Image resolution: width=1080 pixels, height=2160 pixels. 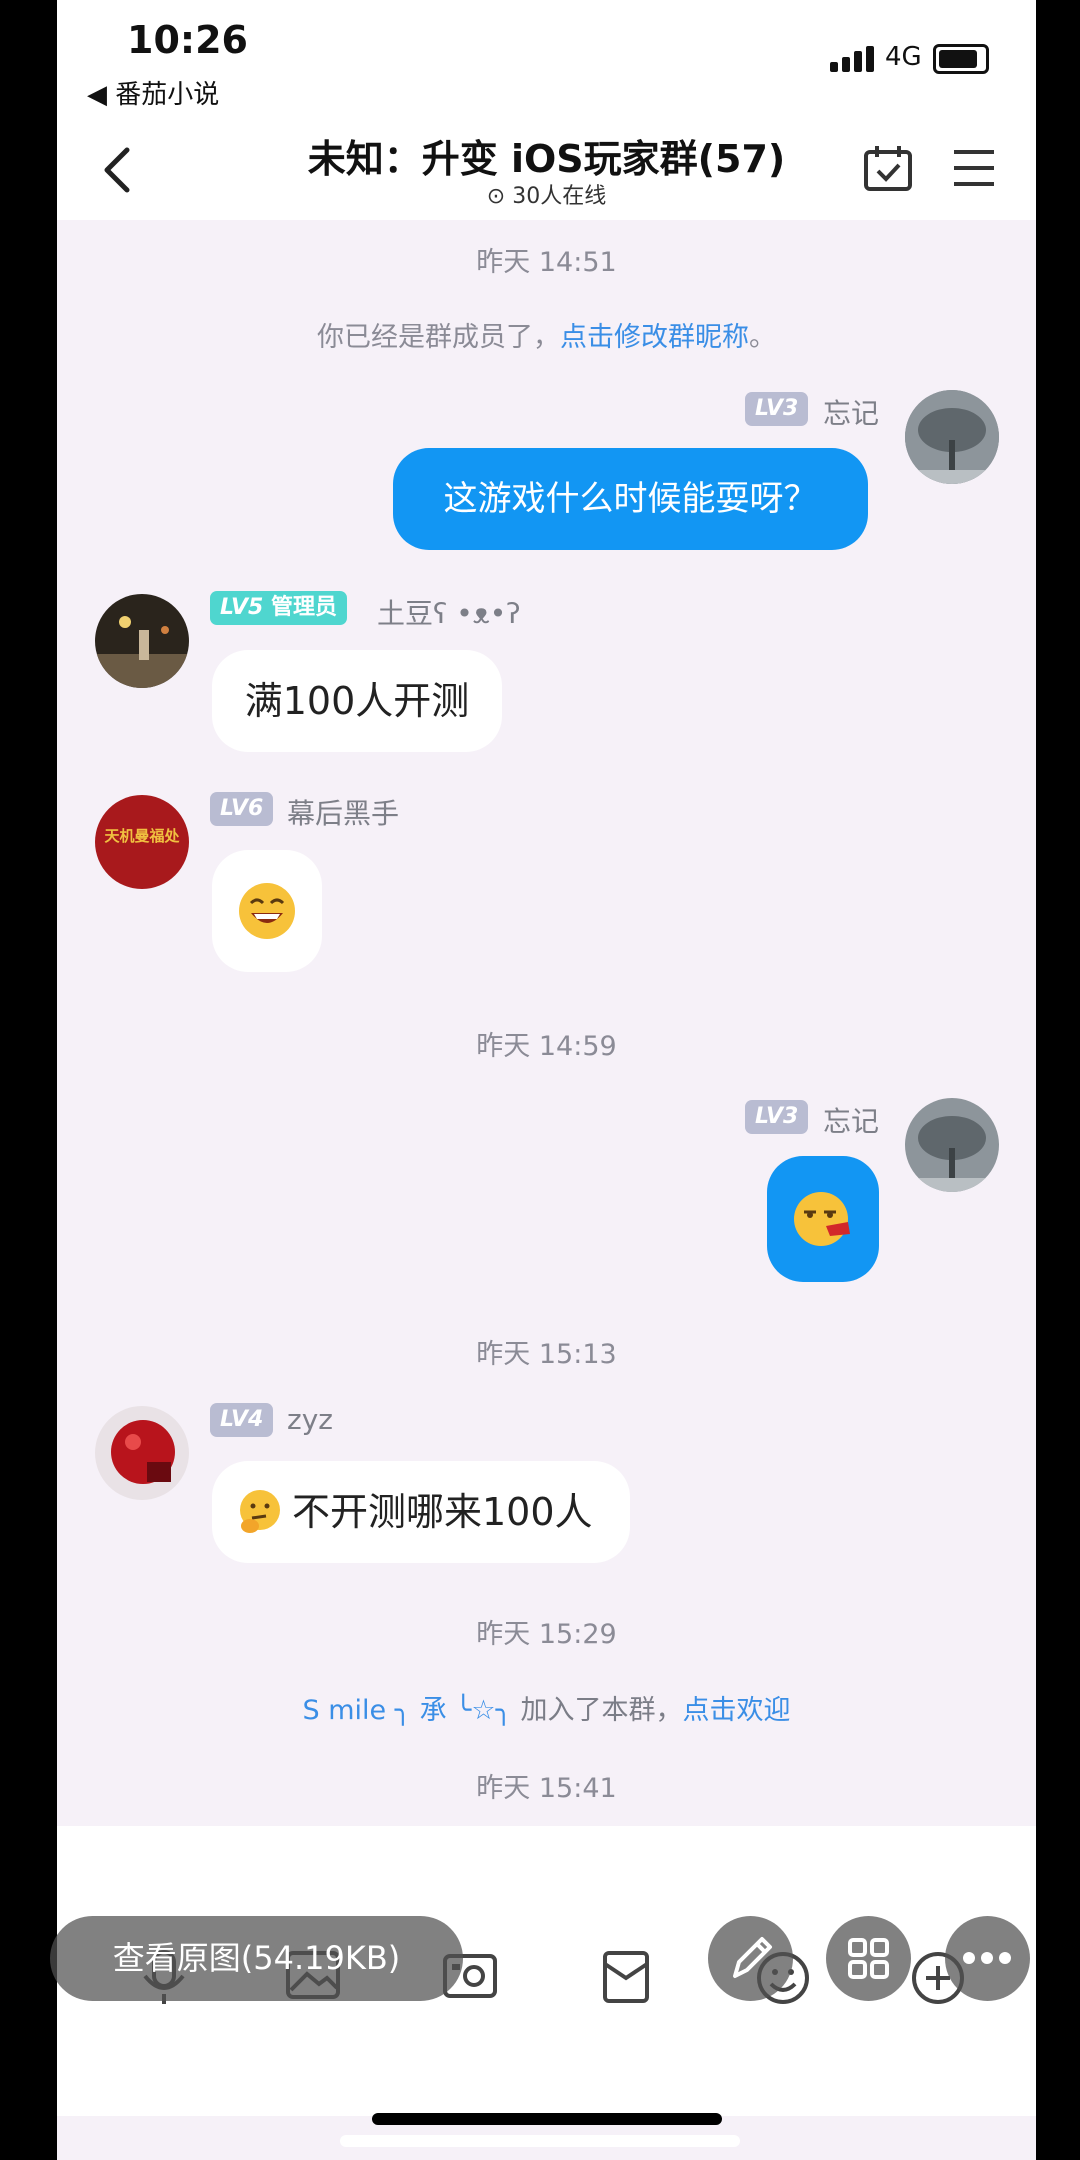 I want to click on join-notice: S mile ╮ 承 ╰☆╮ 加入了本群，点击欢迎, so click(x=546, y=1707).